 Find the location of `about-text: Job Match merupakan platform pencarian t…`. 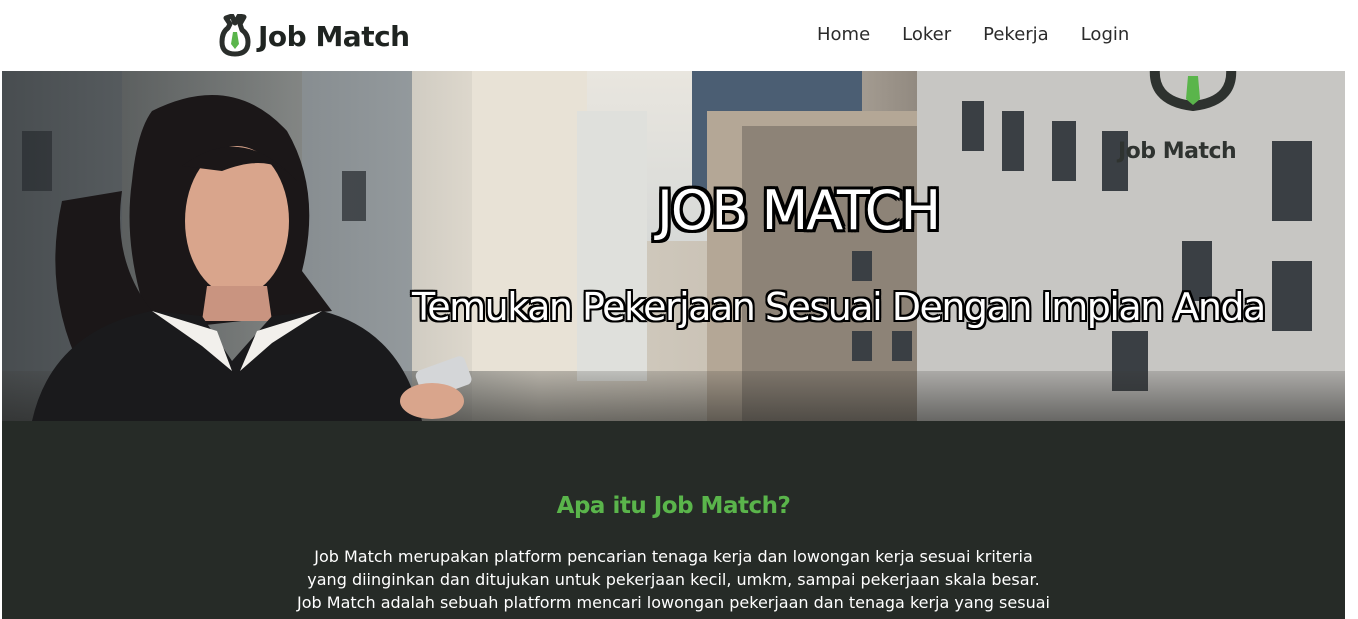

about-text: Job Match merupakan platform pencarian t… is located at coordinates (673, 579).